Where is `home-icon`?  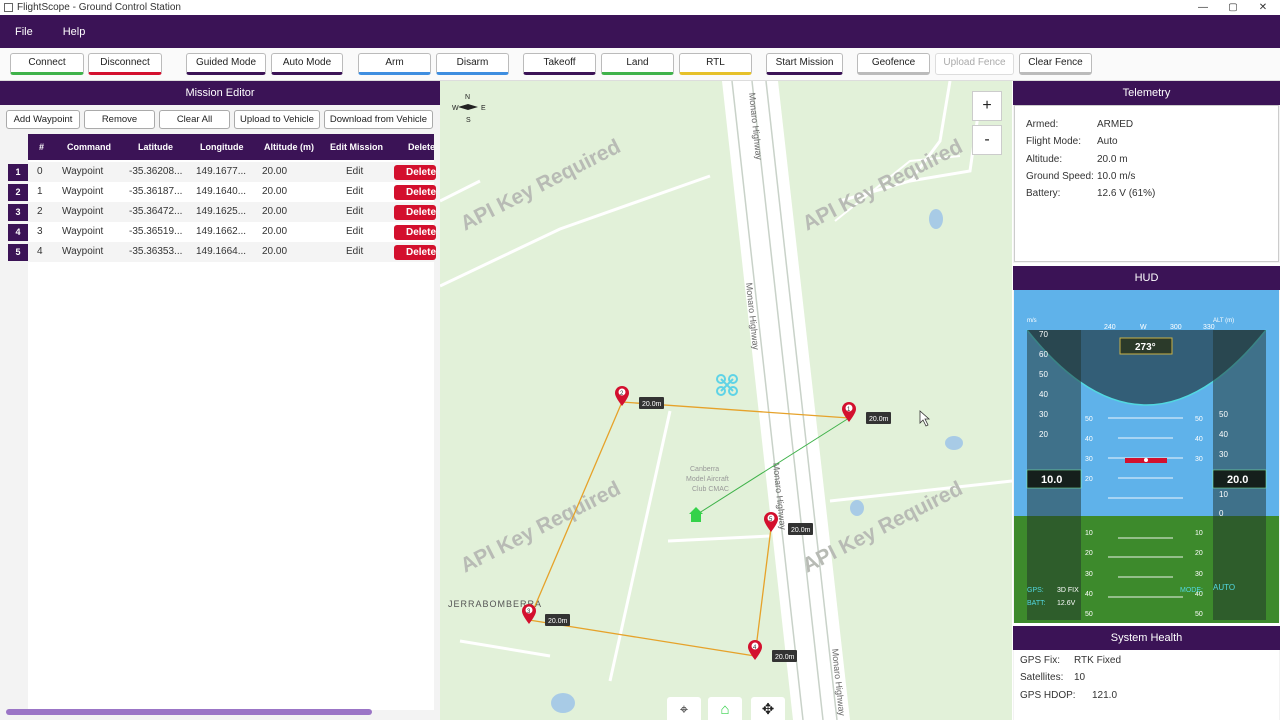 home-icon is located at coordinates (696, 514).